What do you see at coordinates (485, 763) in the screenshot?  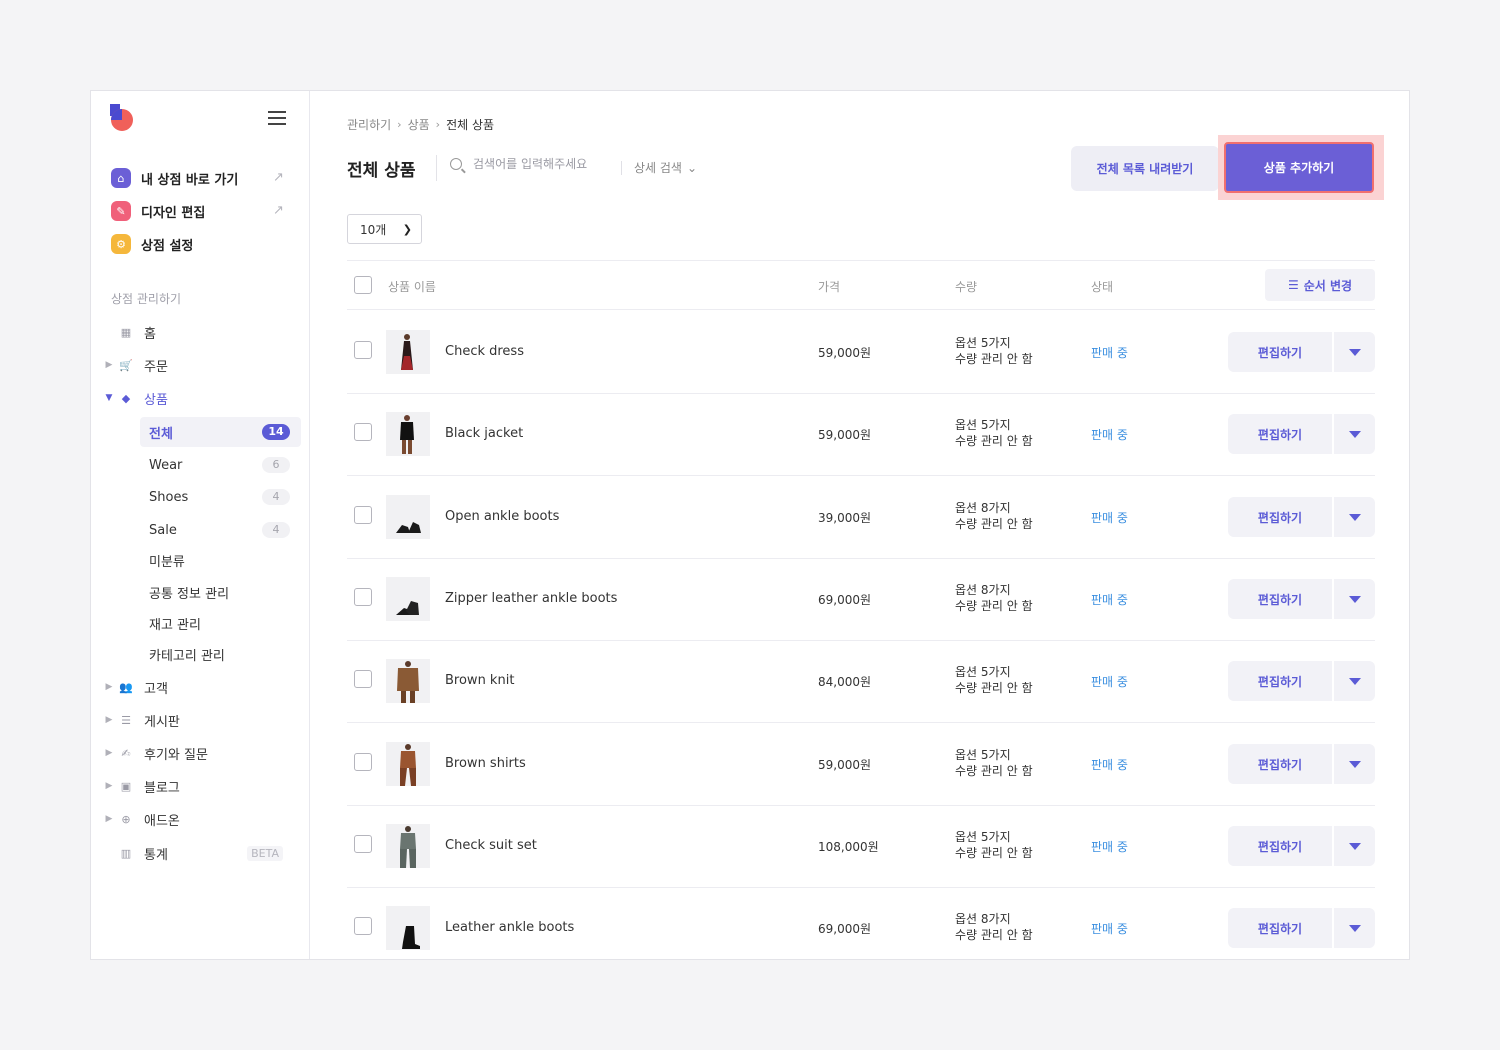 I see `product-name: Brown shirts` at bounding box center [485, 763].